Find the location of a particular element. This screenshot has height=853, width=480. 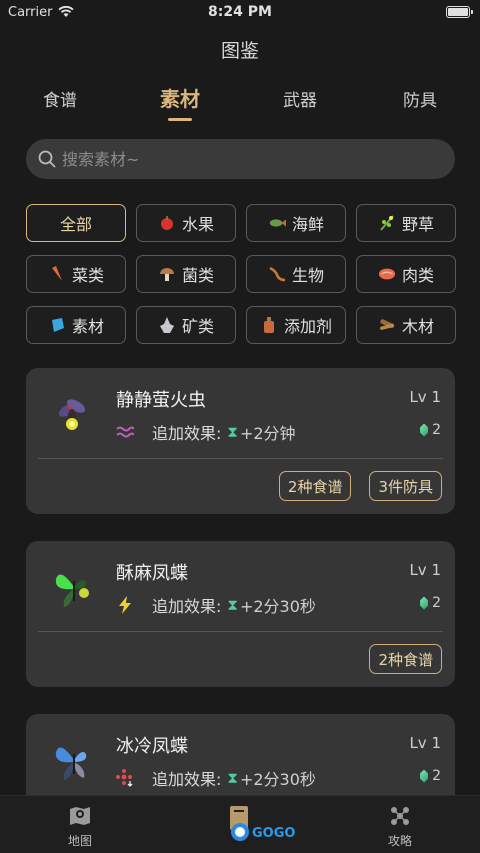

filter-all: 全部 is located at coordinates (76, 223).